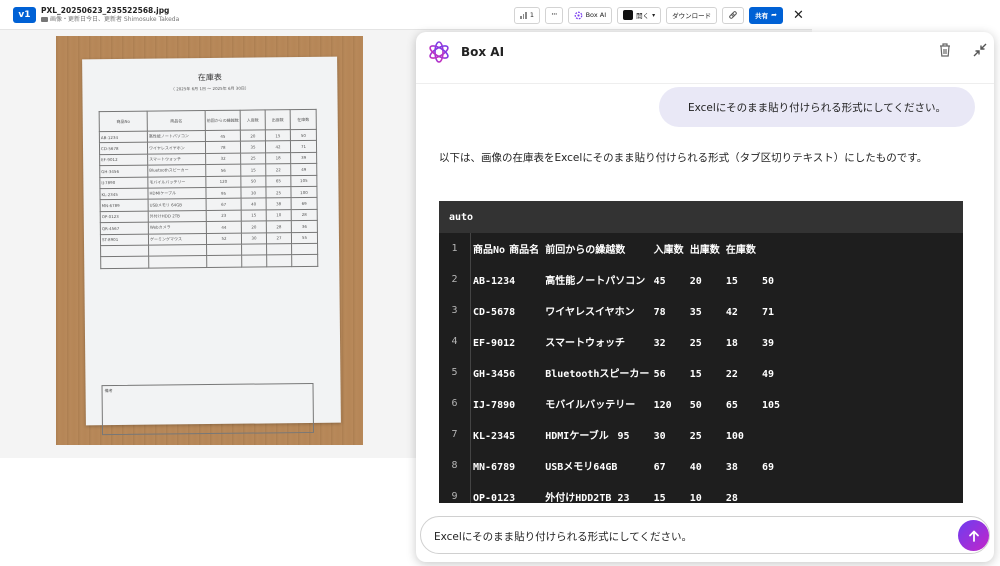  What do you see at coordinates (123, 182) in the screenshot?
I see `sheet-cell: IJ-7890` at bounding box center [123, 182].